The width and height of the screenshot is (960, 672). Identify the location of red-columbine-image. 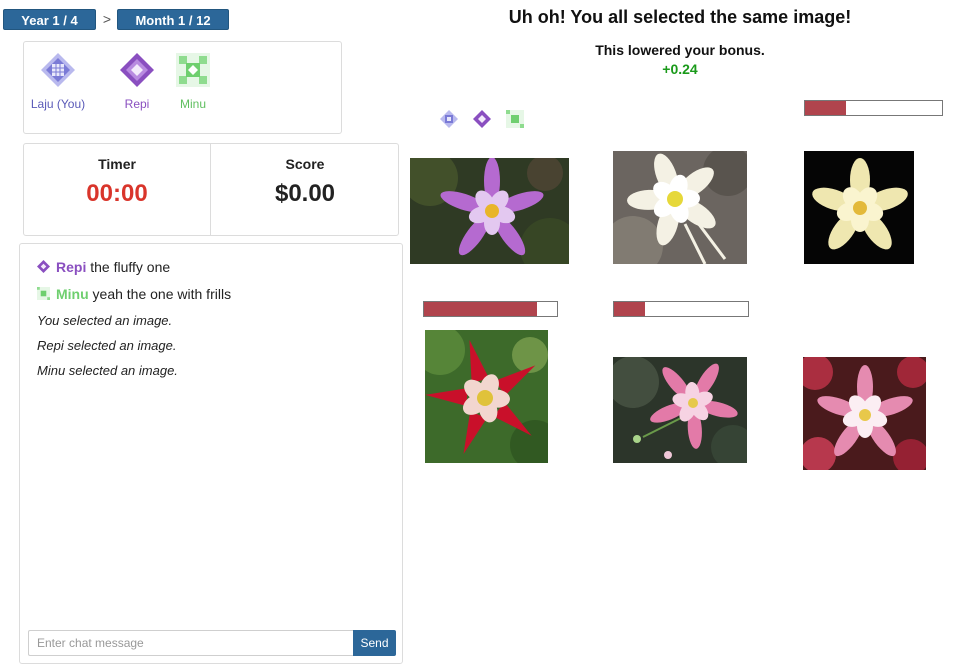
(486, 396).